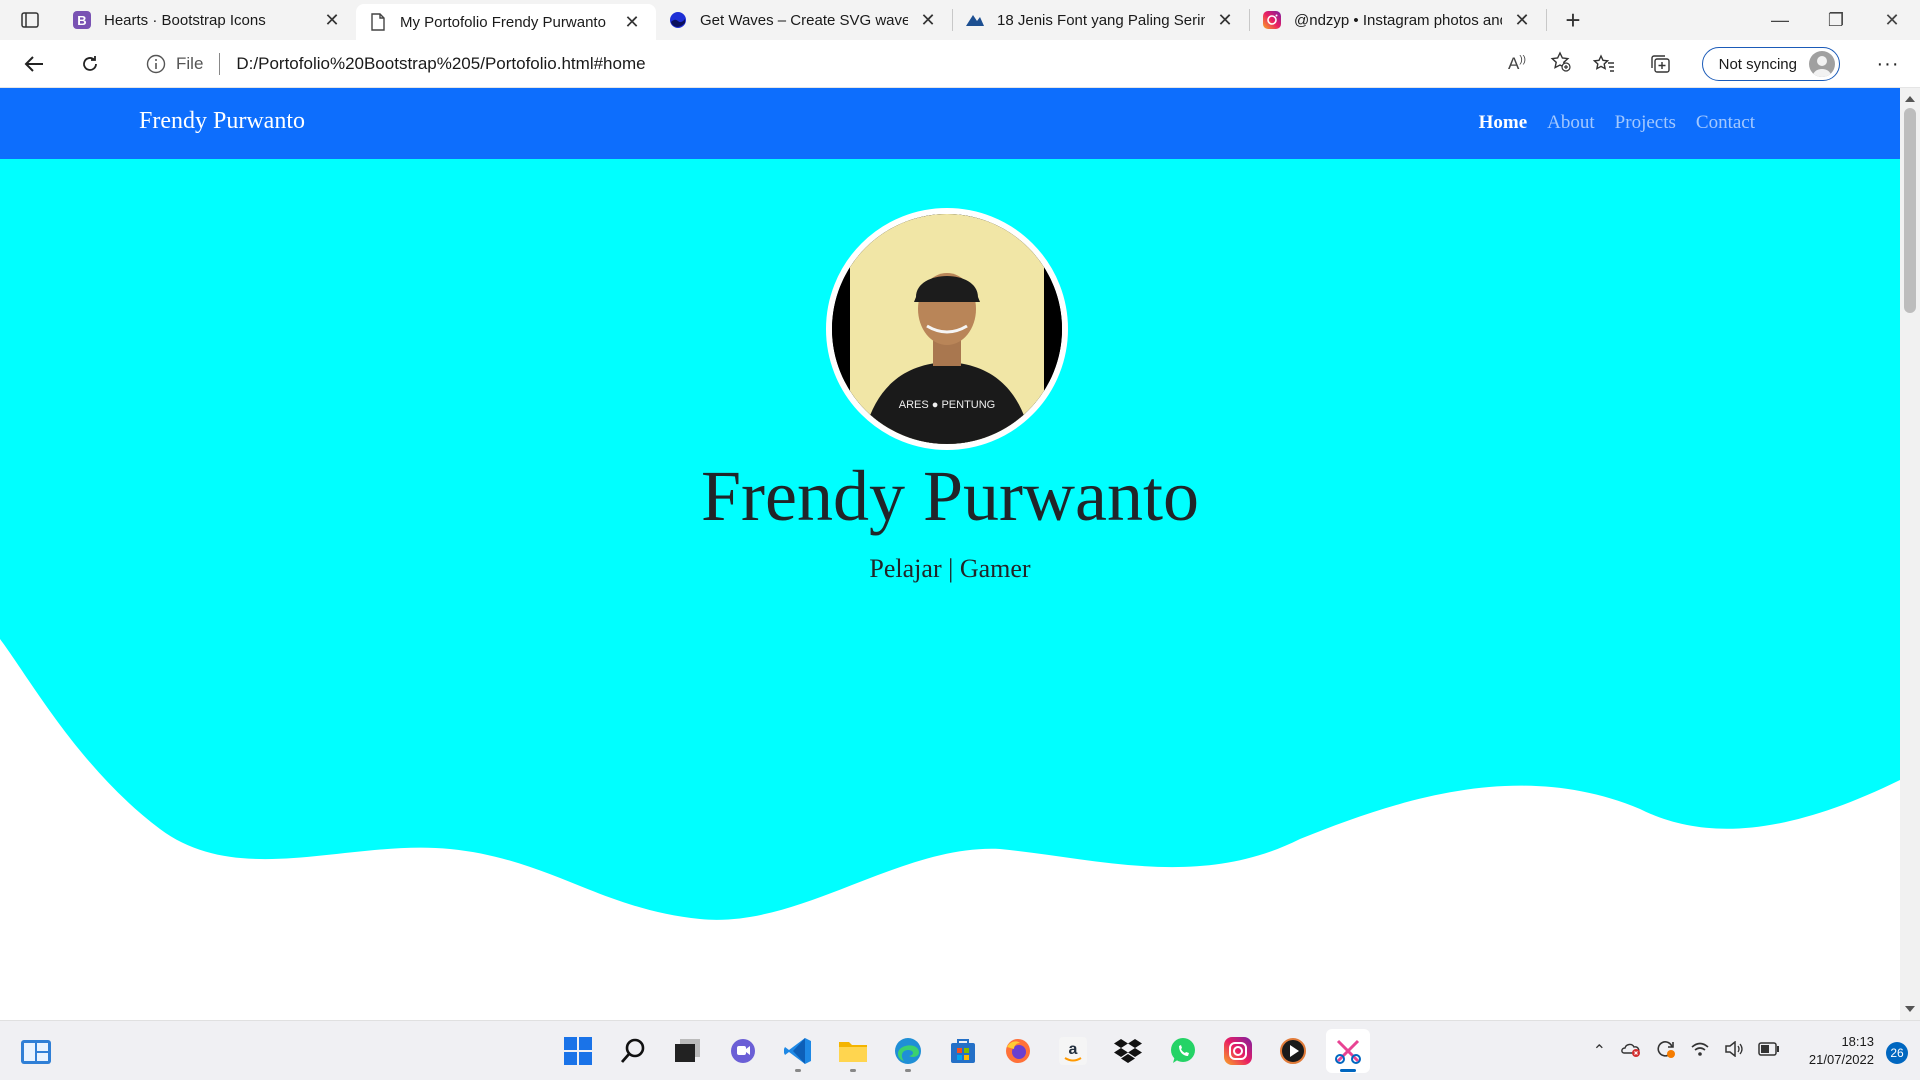  Describe the element at coordinates (1734, 1050) in the screenshot. I see `volume-icon` at that location.